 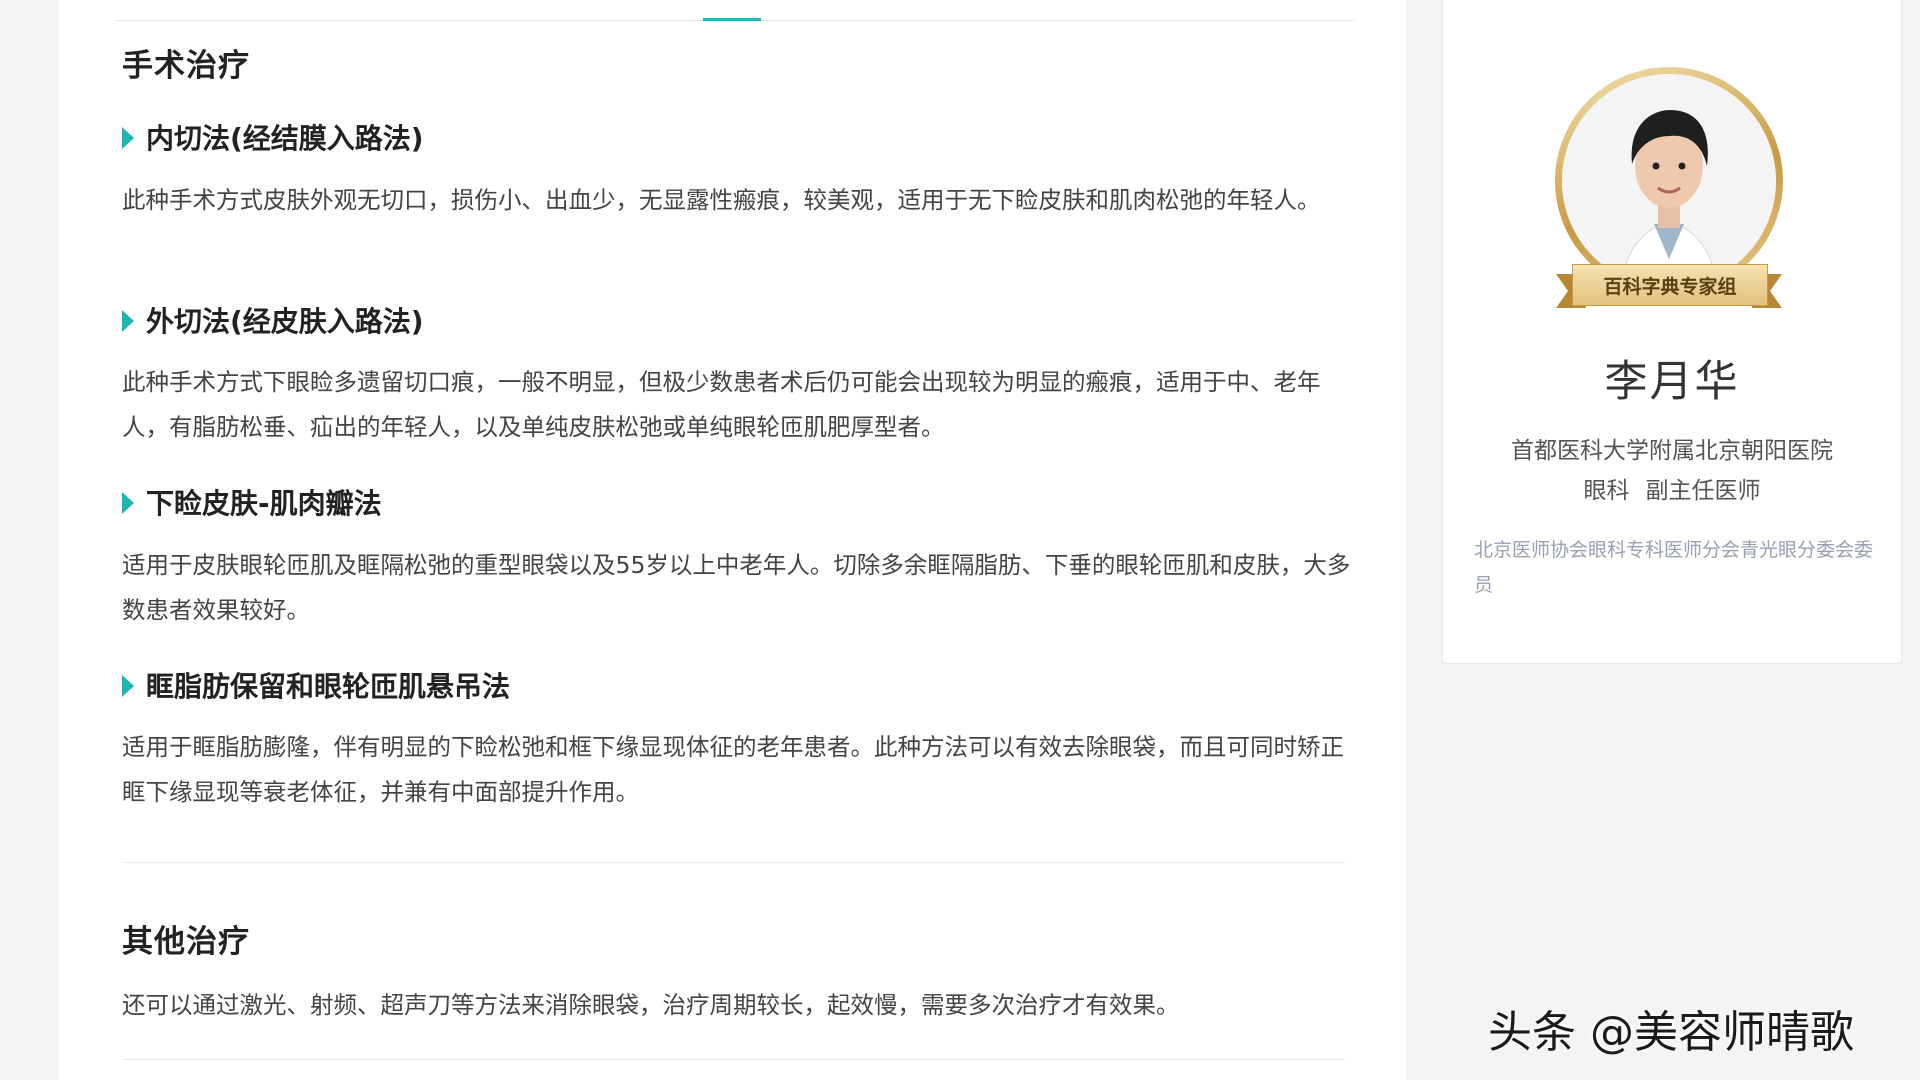 I want to click on surgery-section-title: 手术治疗, so click(x=186, y=66).